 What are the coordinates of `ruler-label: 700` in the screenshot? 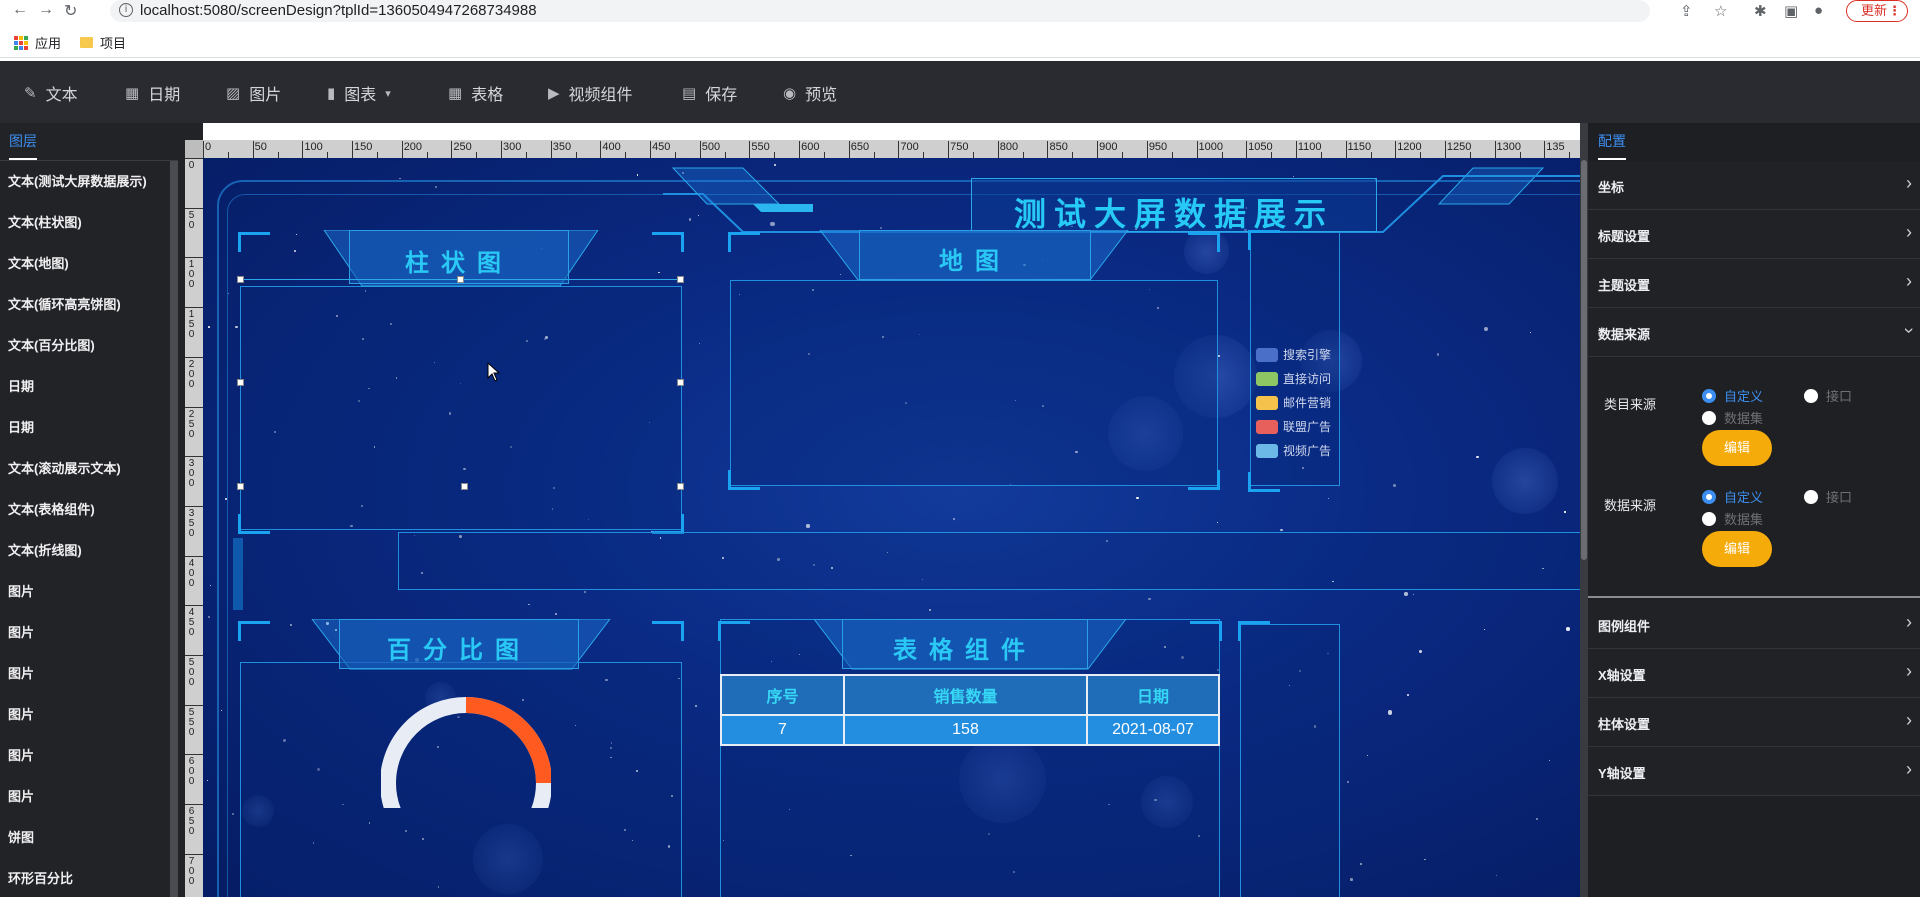 It's located at (909, 147).